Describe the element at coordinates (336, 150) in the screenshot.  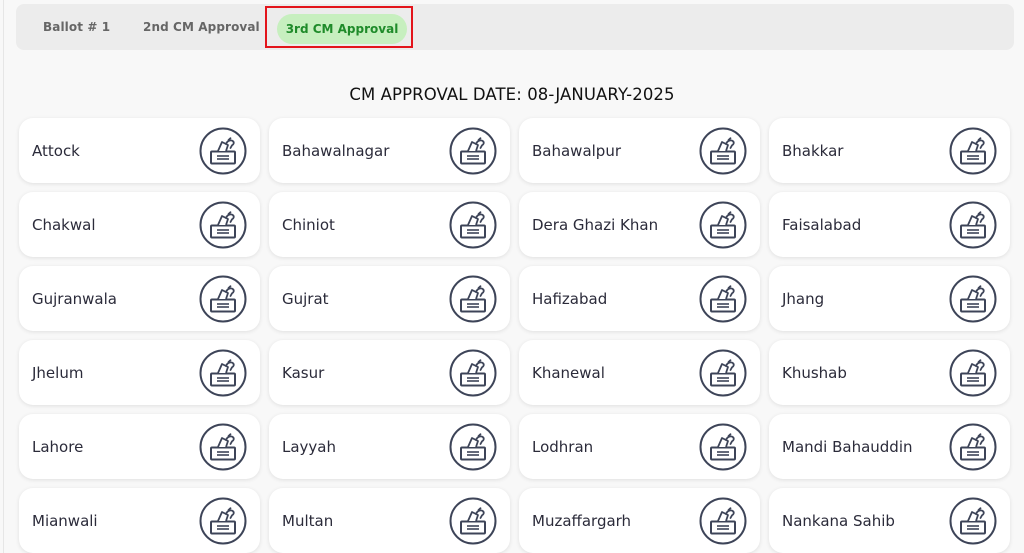
I see `district-name: Bahawalnagar` at that location.